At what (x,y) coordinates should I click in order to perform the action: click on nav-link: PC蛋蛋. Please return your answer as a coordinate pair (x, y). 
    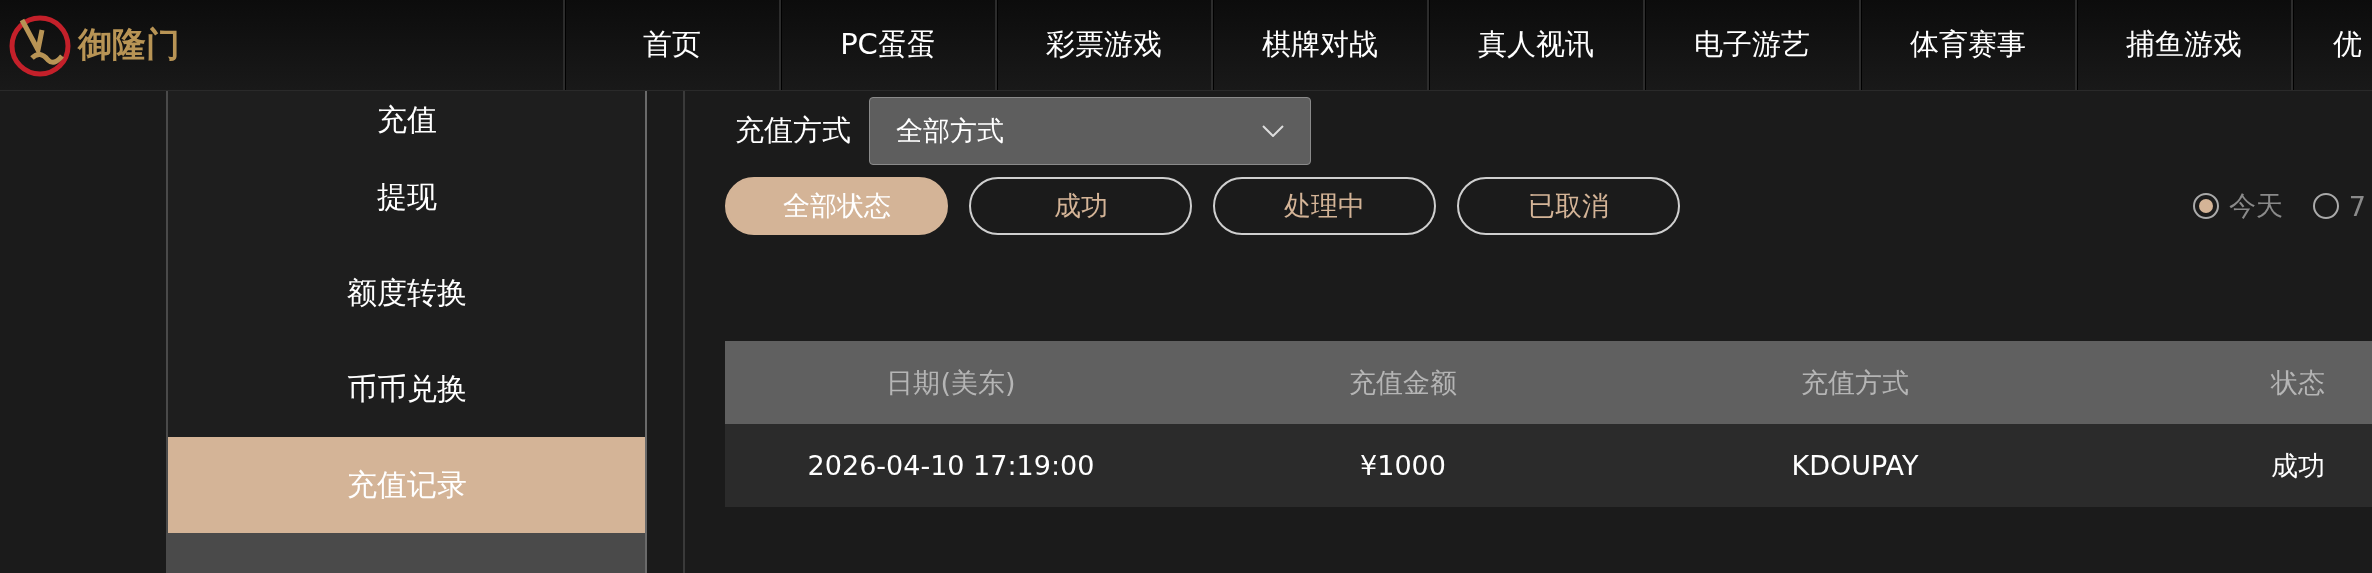
    Looking at the image, I should click on (887, 45).